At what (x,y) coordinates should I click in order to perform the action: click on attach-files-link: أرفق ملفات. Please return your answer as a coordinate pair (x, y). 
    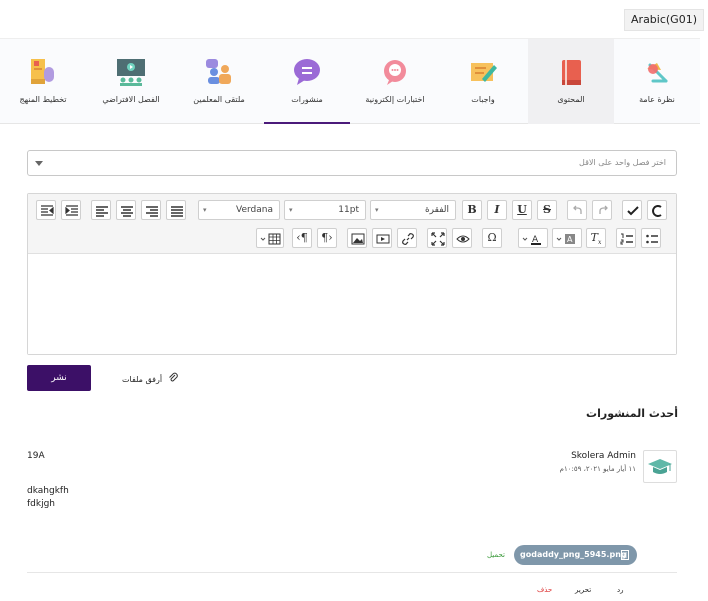
    Looking at the image, I should click on (150, 378).